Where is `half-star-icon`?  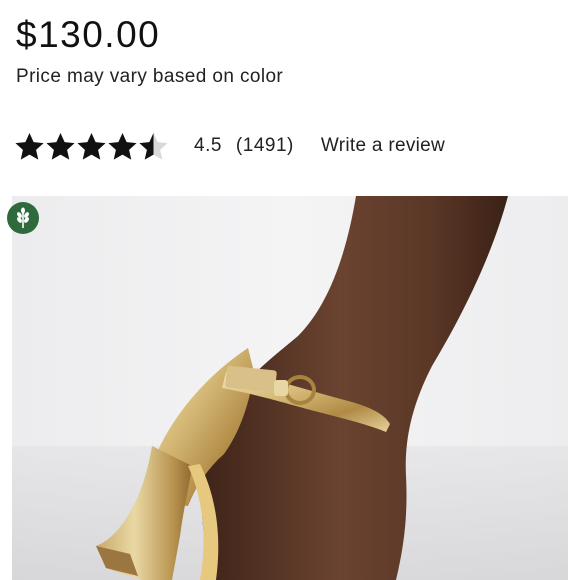
half-star-icon is located at coordinates (153, 146).